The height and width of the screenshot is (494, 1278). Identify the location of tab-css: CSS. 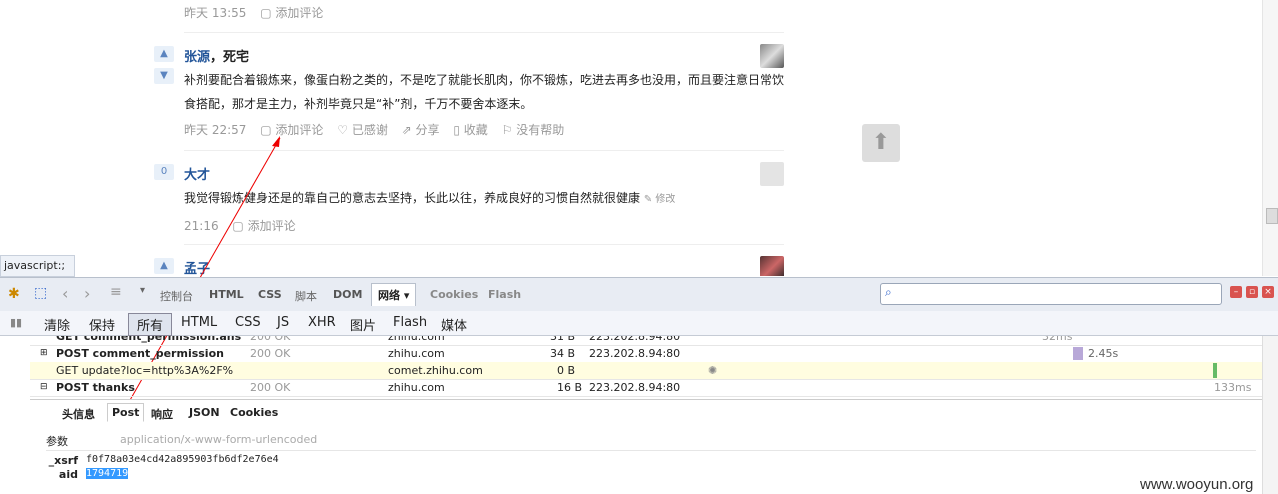
(270, 294).